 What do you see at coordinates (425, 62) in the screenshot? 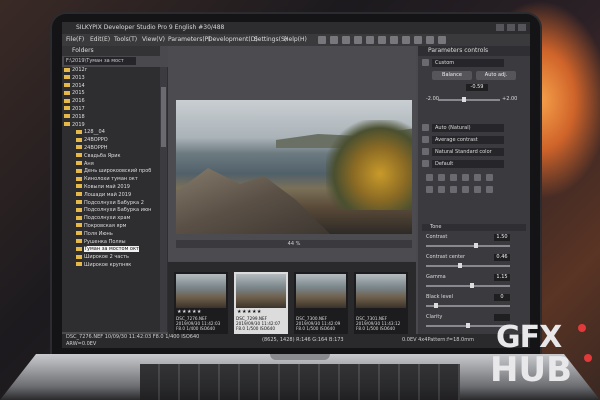
I see `preset-icon` at bounding box center [425, 62].